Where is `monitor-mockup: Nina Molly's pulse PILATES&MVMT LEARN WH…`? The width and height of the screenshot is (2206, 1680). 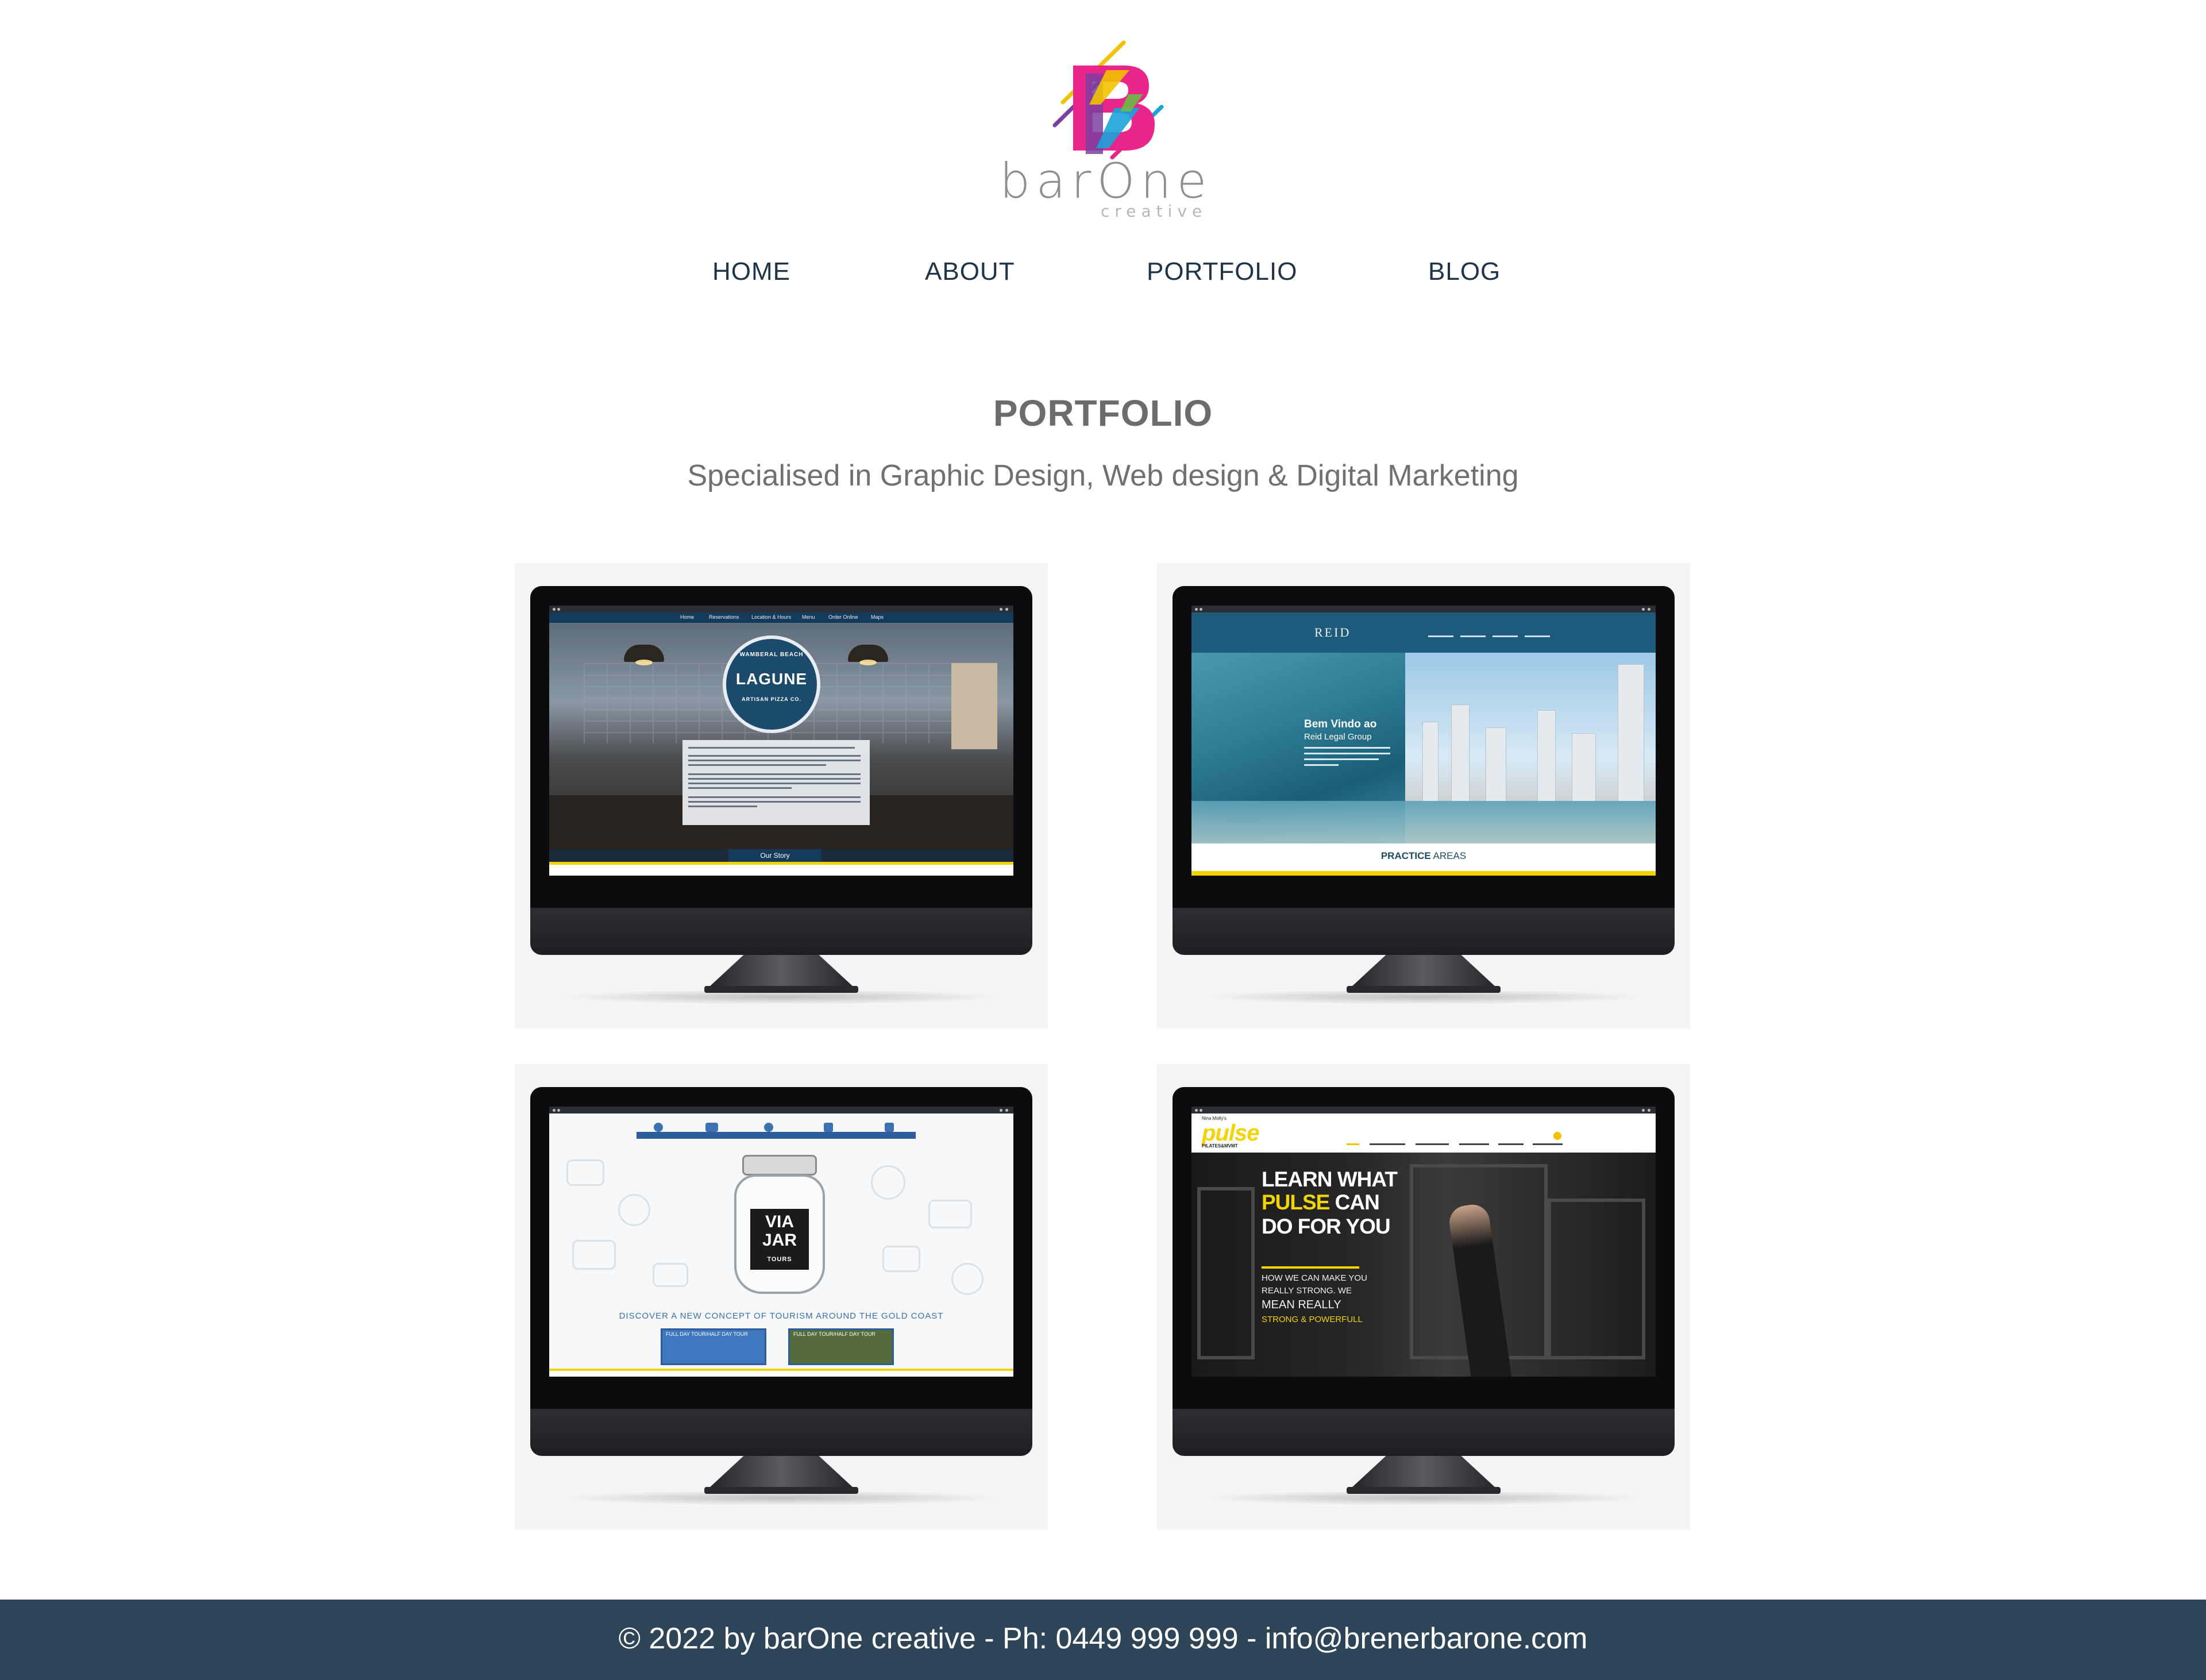 monitor-mockup: Nina Molly's pulse PILATES&MVMT LEARN WH… is located at coordinates (1423, 1297).